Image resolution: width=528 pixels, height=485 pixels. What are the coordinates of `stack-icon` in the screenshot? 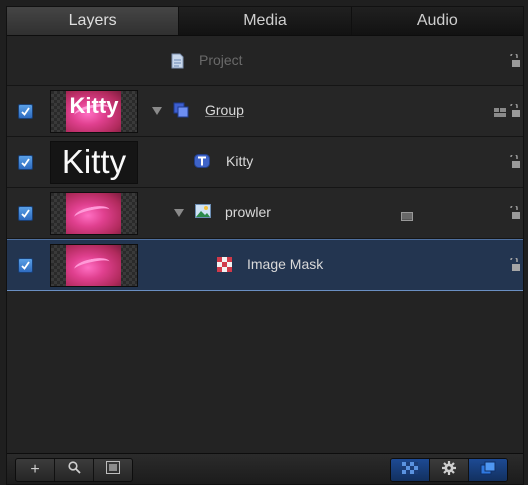 It's located at (500, 114).